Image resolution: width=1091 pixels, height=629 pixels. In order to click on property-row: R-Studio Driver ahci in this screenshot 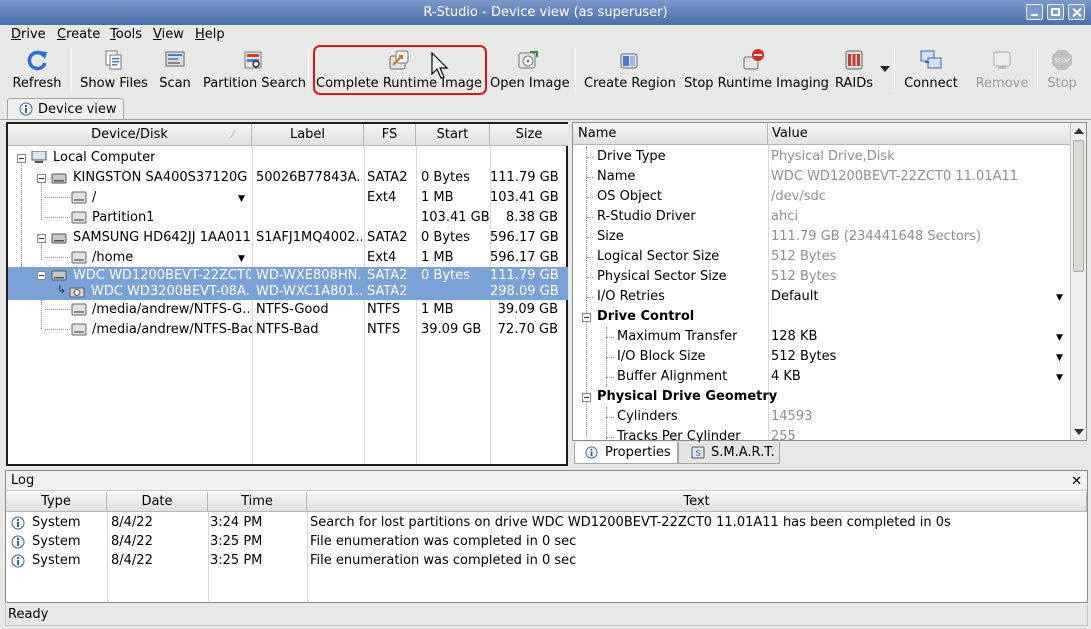, I will do `click(821, 217)`.